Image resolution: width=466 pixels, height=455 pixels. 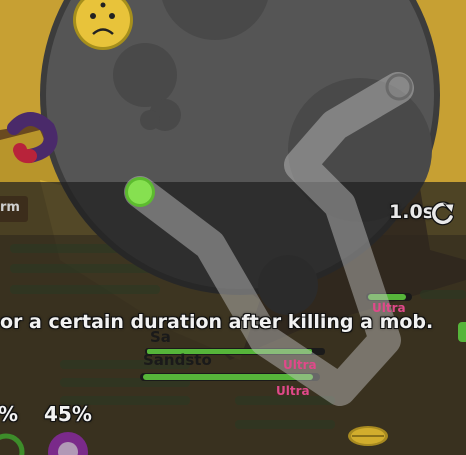 I want to click on leaf-icon, so click(x=368, y=436).